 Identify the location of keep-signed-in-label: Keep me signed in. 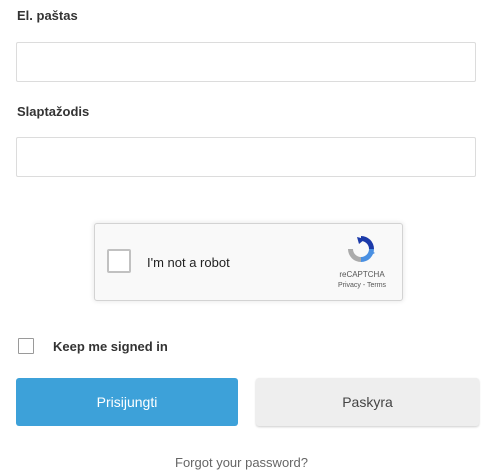
(110, 346).